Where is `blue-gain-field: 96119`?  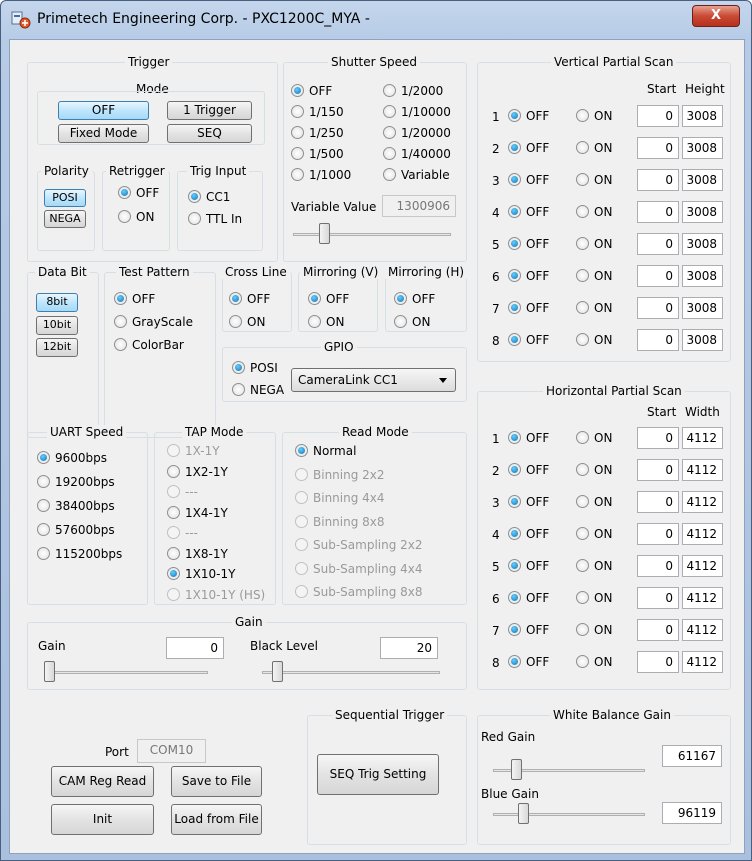
blue-gain-field: 96119 is located at coordinates (692, 813).